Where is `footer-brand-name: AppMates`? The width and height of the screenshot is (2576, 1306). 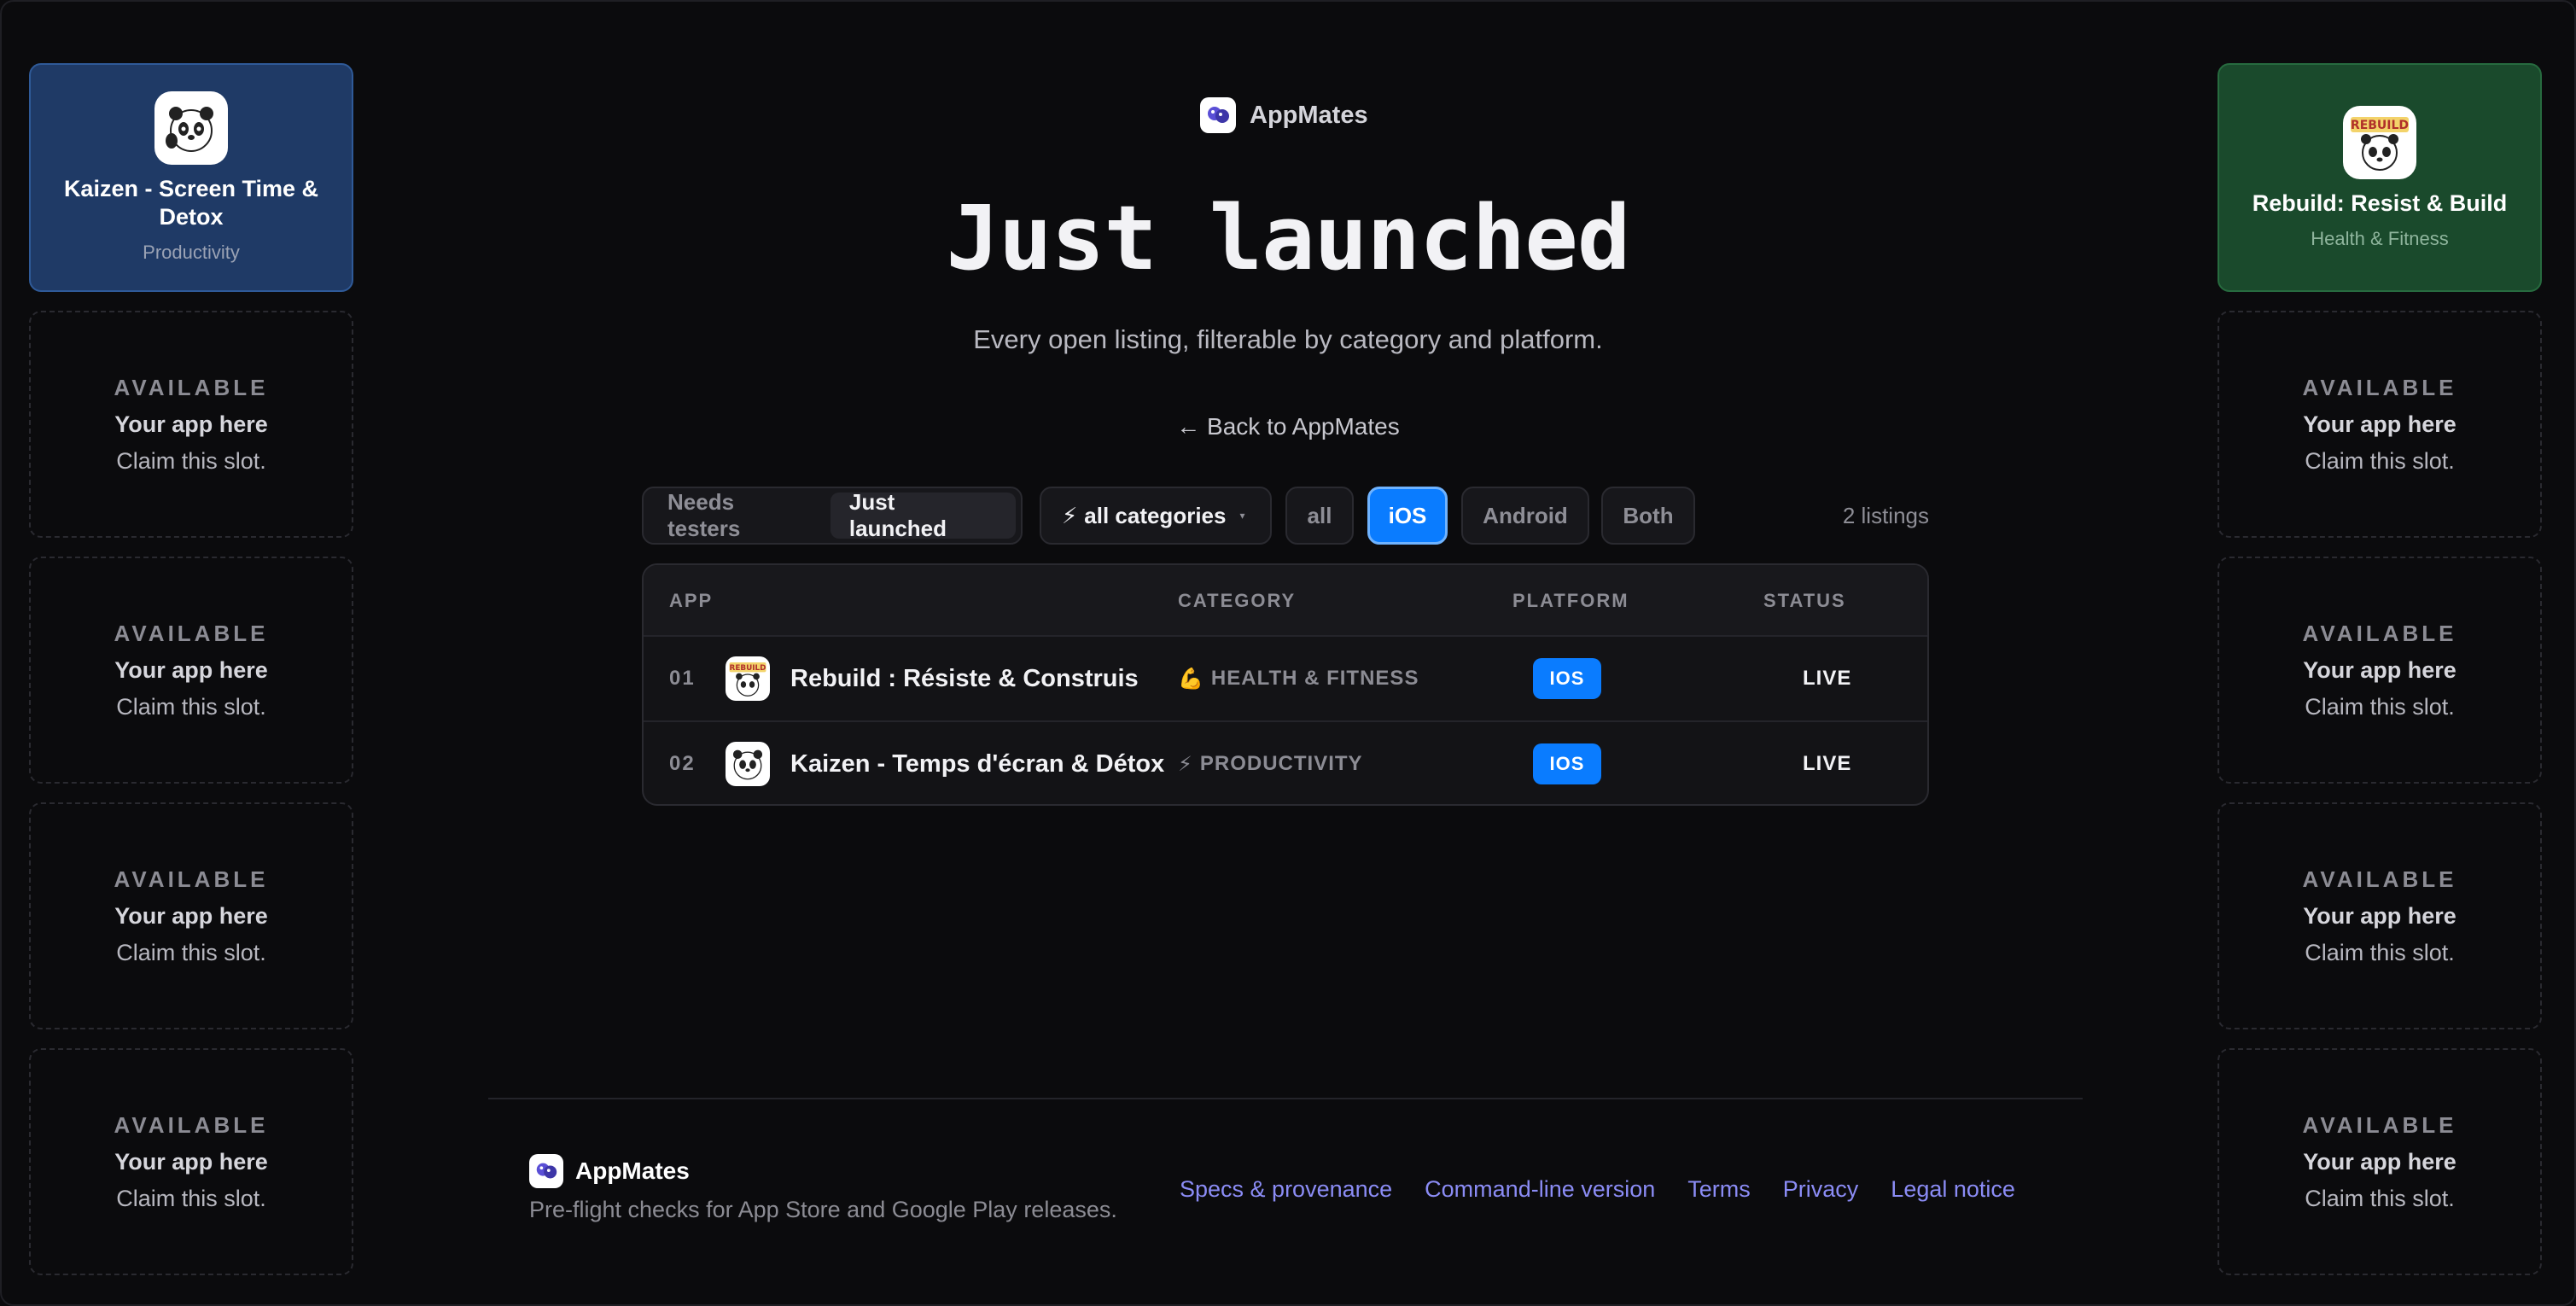 footer-brand-name: AppMates is located at coordinates (632, 1170).